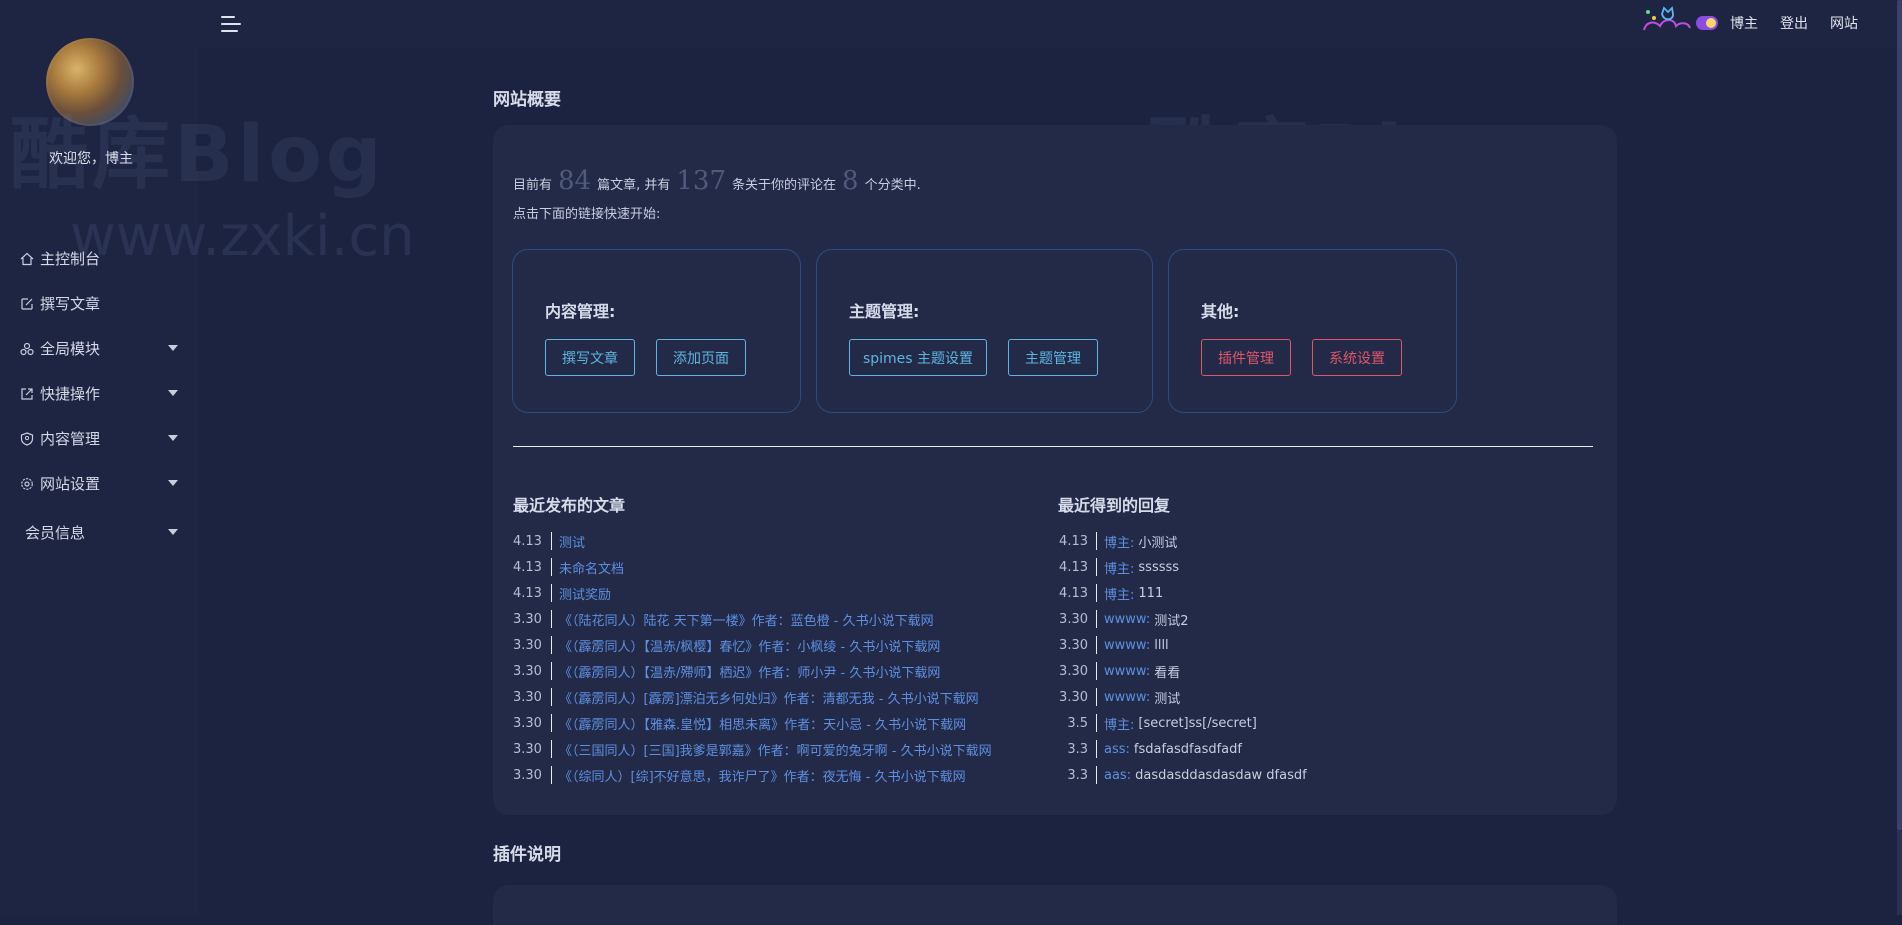  I want to click on top-link-logout: 登出, so click(1794, 23).